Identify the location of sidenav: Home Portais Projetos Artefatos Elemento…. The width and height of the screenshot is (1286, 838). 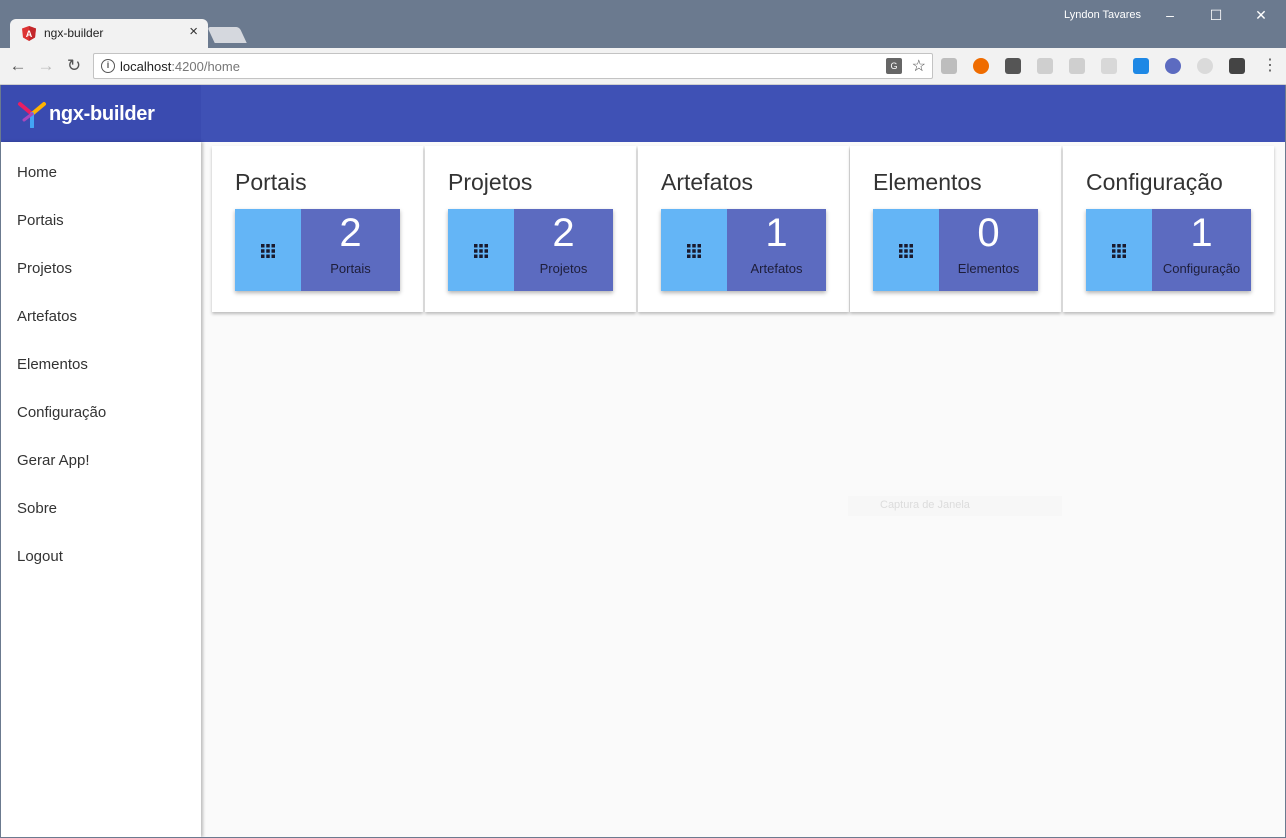
(101, 489).